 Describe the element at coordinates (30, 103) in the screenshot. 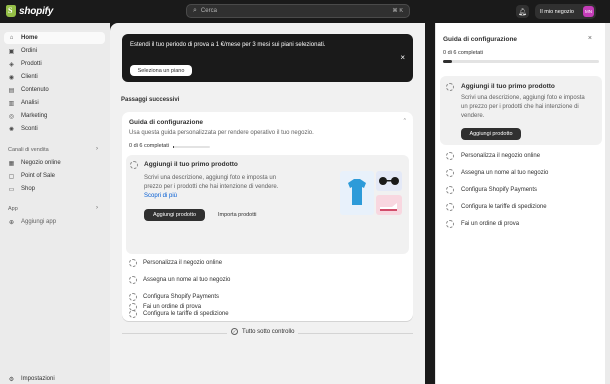

I see `sidebar-item-label: Analisi` at that location.